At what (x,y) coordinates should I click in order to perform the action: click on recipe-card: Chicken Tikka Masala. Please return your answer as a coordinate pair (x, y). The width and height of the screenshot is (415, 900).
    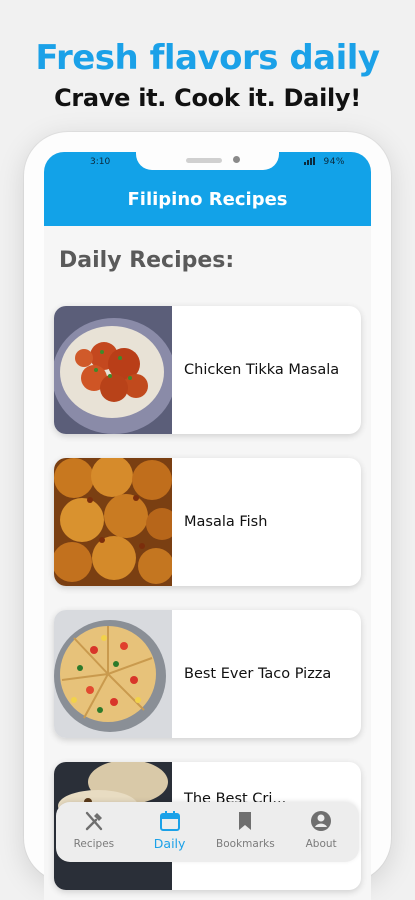
    Looking at the image, I should click on (207, 370).